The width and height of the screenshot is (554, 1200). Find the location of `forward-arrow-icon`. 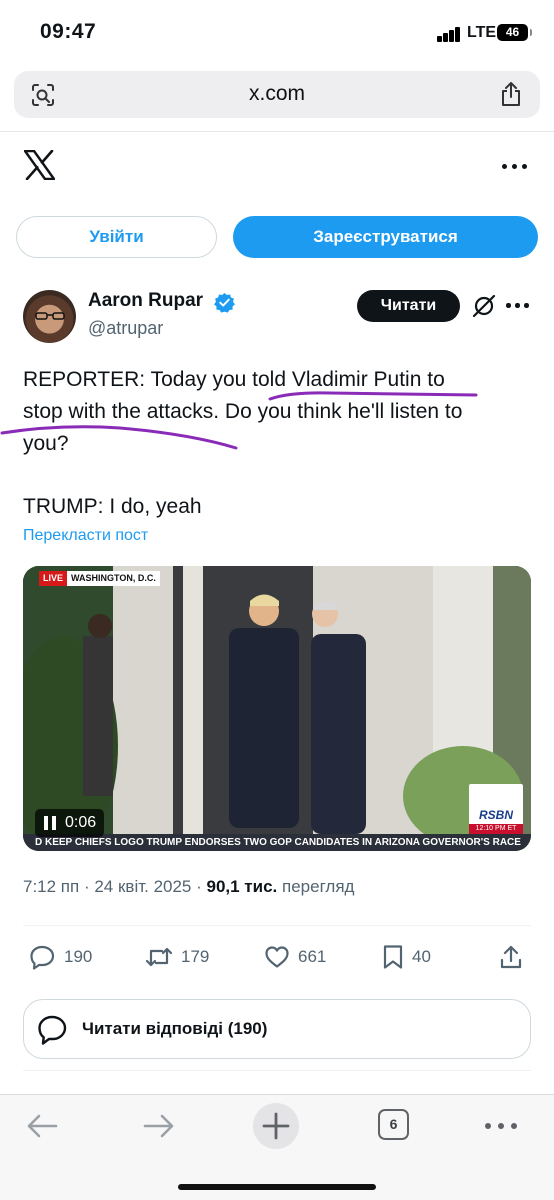

forward-arrow-icon is located at coordinates (159, 1126).